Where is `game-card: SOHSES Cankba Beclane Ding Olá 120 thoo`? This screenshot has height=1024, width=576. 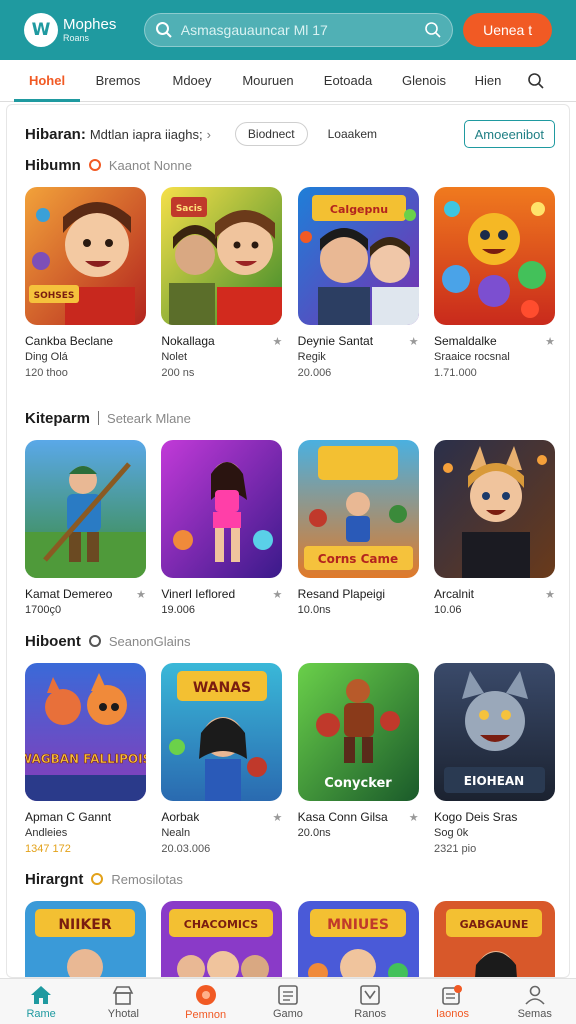
game-card: SOHSES Cankba Beclane Ding Olá 120 thoo is located at coordinates (85, 283).